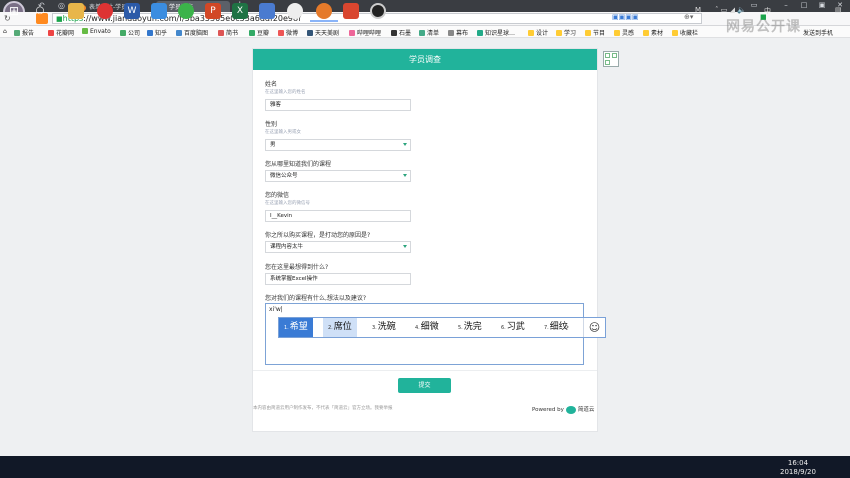 Image resolution: width=850 pixels, height=478 pixels. What do you see at coordinates (318, 235) in the screenshot?
I see `field-label-reason: 你之所以购买课程，是打动您的原因是?` at bounding box center [318, 235].